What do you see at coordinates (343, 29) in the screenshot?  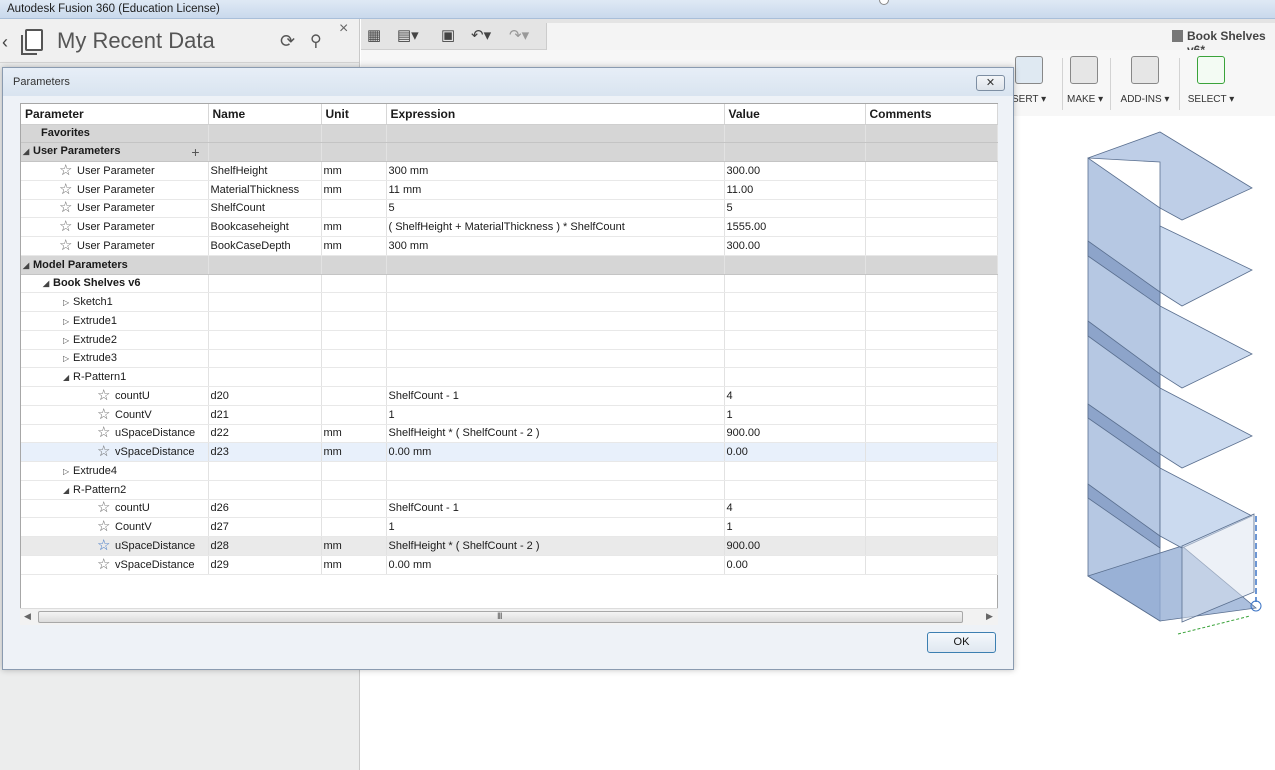 I see `close-icon: ×` at bounding box center [343, 29].